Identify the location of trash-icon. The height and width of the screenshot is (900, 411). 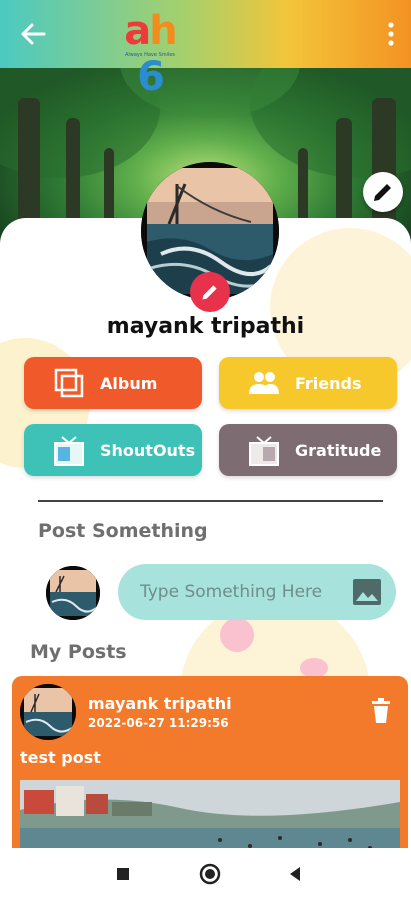
(381, 711).